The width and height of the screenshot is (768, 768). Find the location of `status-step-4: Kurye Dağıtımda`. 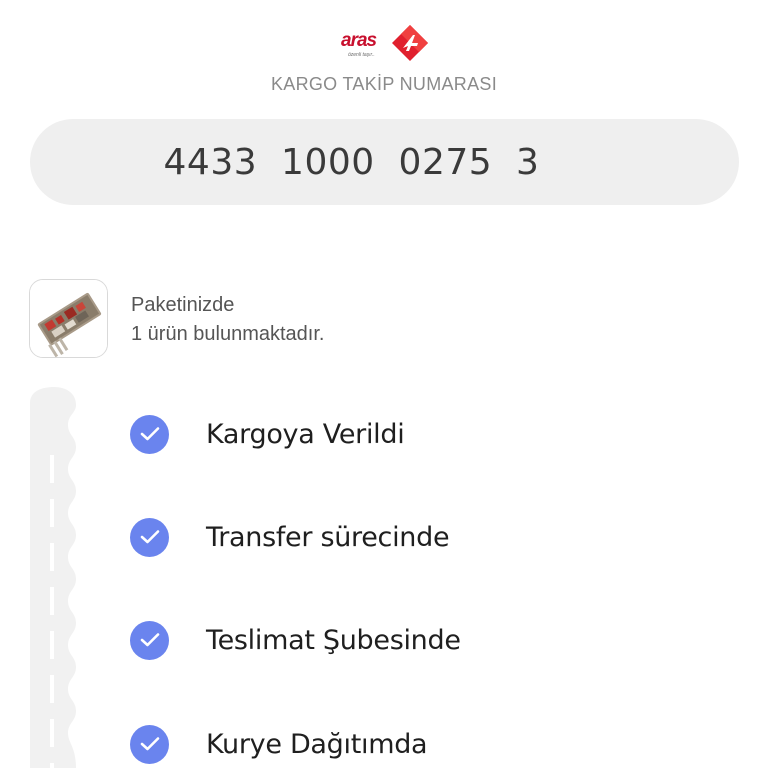

status-step-4: Kurye Dağıtımda is located at coordinates (279, 744).